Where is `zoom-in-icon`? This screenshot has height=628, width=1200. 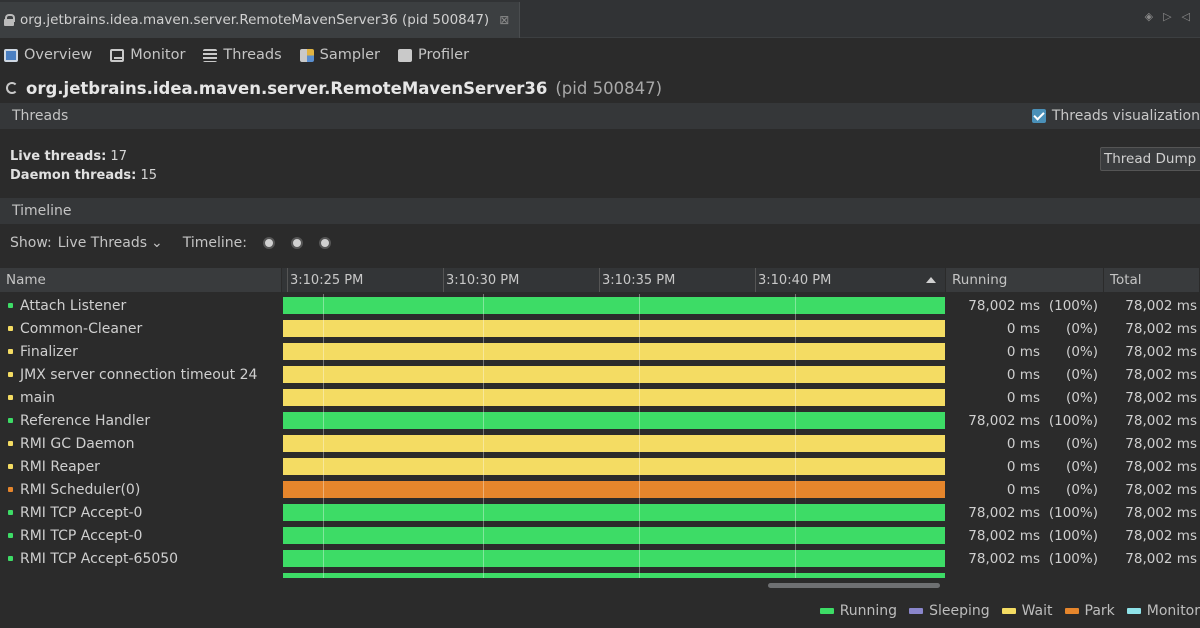 zoom-in-icon is located at coordinates (269, 243).